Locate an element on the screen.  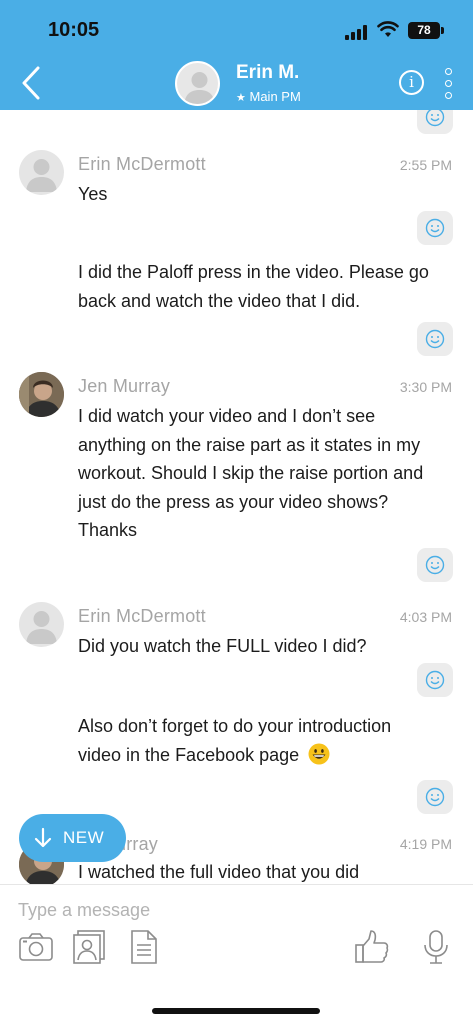
arrow-down-icon is located at coordinates (43, 837).